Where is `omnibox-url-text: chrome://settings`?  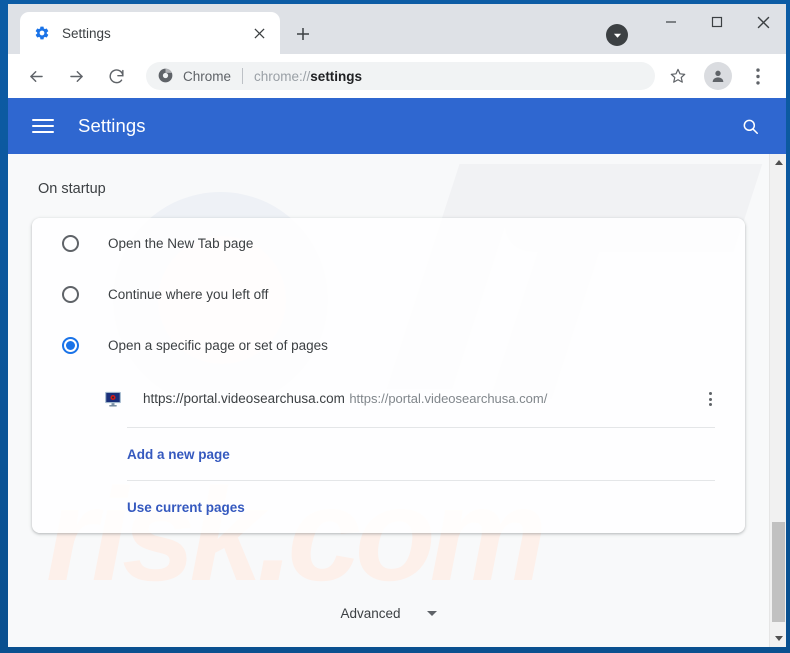
omnibox-url-text: chrome://settings is located at coordinates (308, 76).